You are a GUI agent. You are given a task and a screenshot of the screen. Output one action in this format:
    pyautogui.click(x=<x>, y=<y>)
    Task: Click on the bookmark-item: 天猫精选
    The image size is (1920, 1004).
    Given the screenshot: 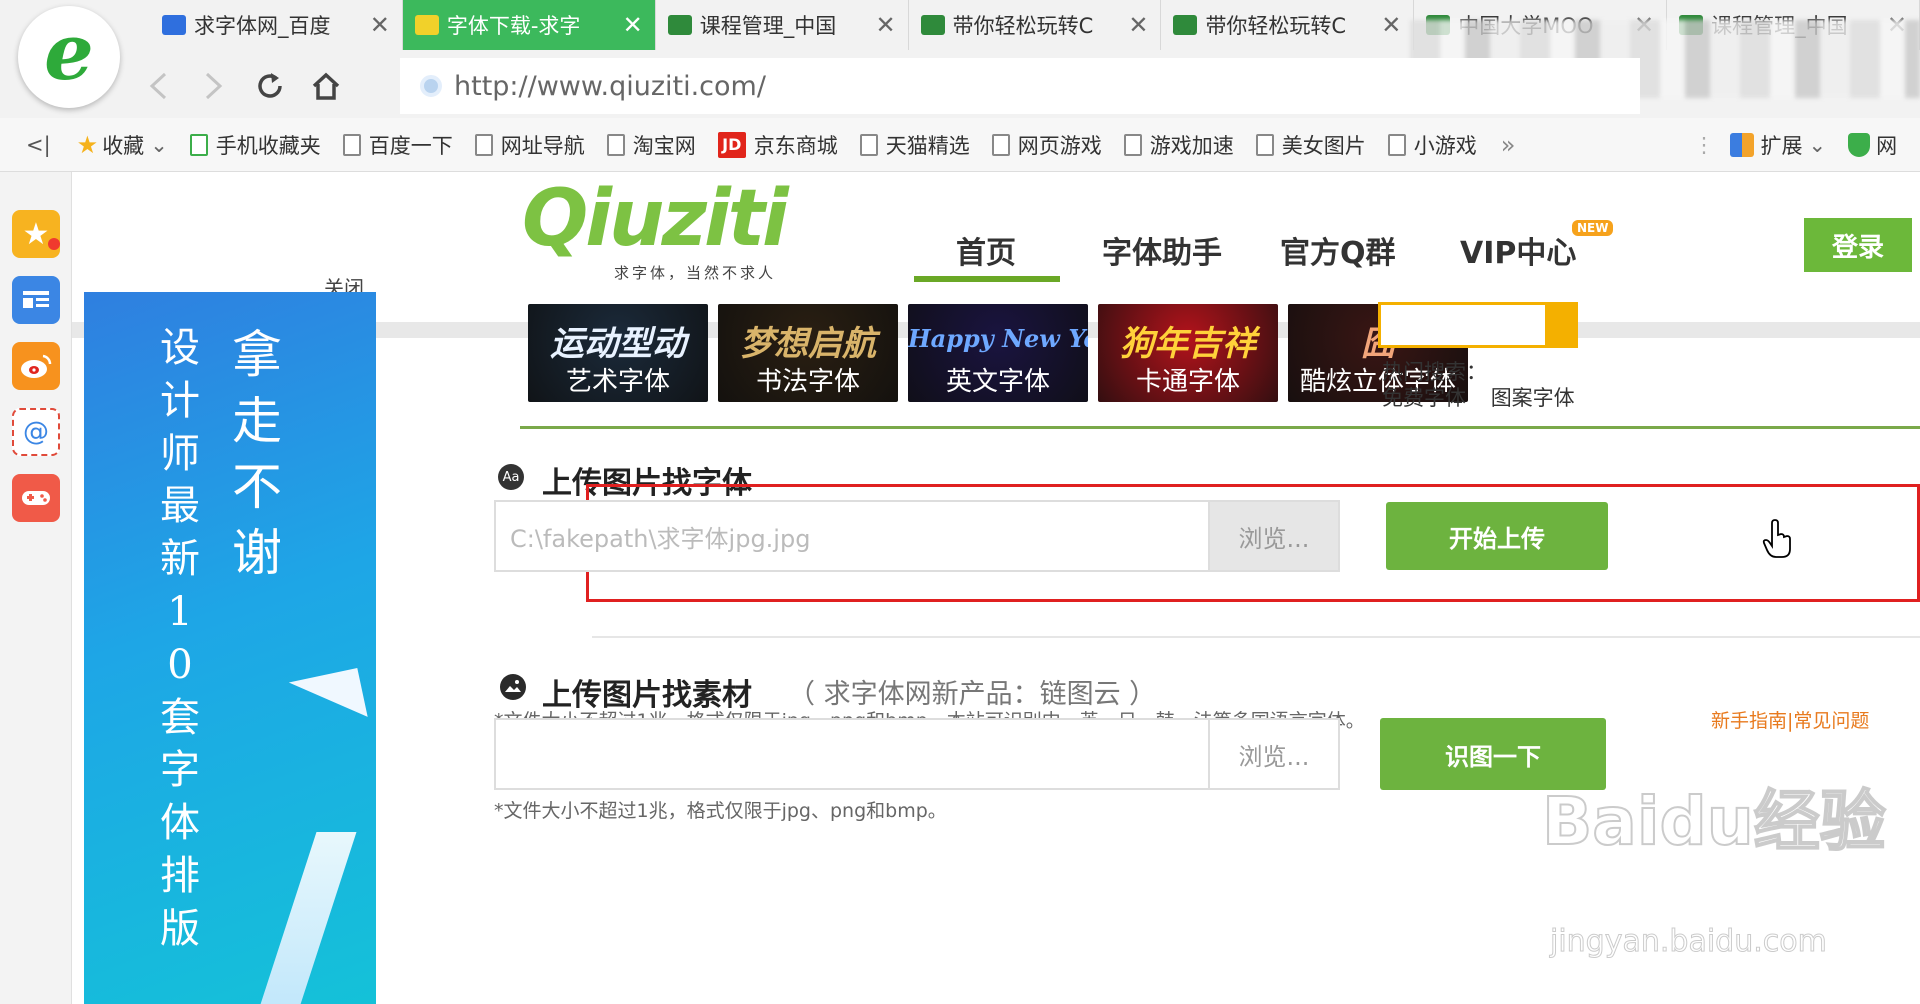 What is the action you would take?
    pyautogui.click(x=914, y=145)
    